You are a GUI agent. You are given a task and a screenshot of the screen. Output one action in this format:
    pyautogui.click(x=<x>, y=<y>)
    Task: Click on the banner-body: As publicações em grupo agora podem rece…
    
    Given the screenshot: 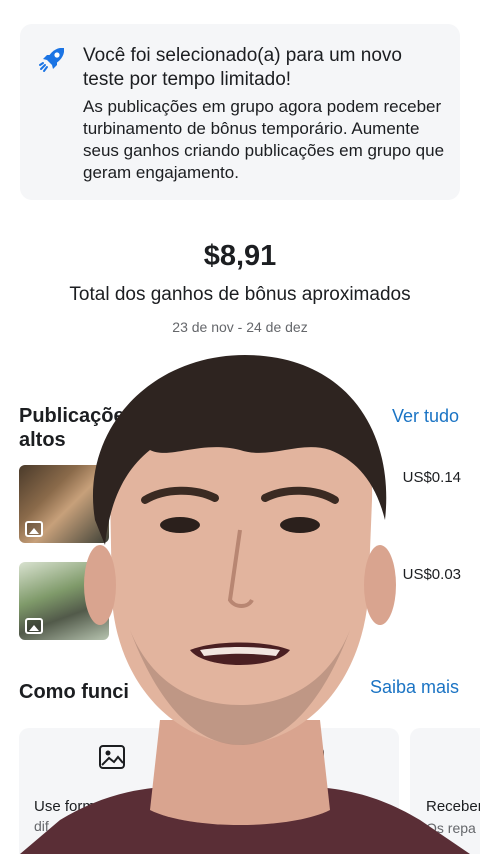 What is the action you would take?
    pyautogui.click(x=264, y=139)
    